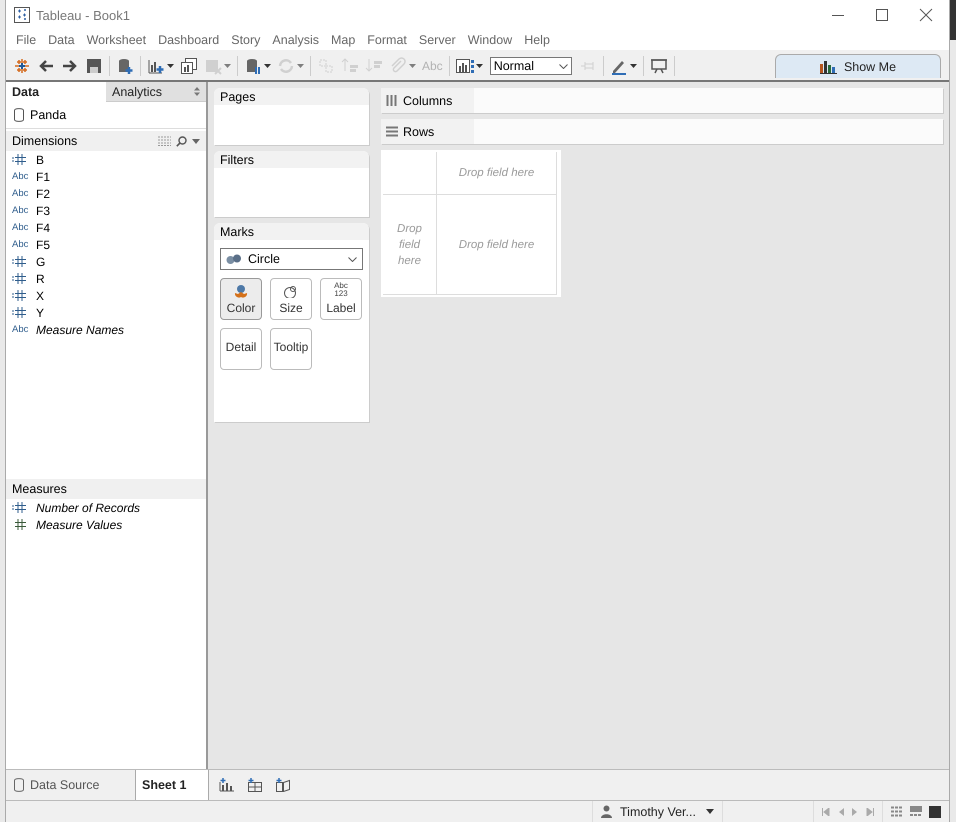 This screenshot has height=822, width=956. What do you see at coordinates (427, 101) in the screenshot?
I see `shelf-title: Columns` at bounding box center [427, 101].